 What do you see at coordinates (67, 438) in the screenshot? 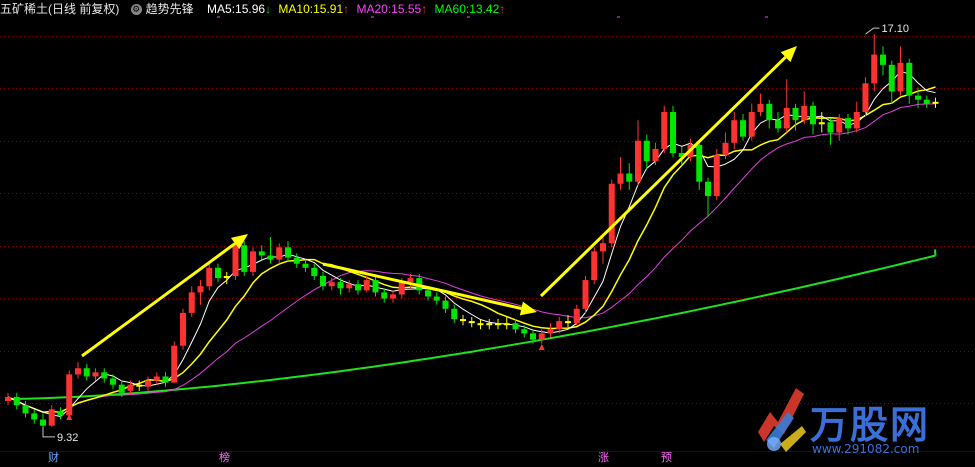
I see `low-price-label: 9.32` at bounding box center [67, 438].